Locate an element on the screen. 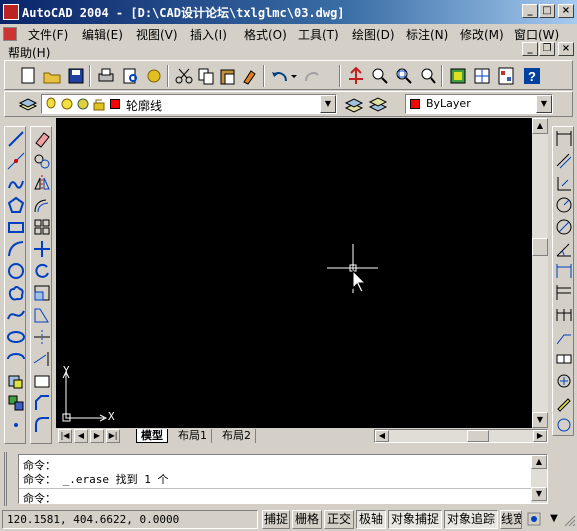 The image size is (577, 531). autocad-icon is located at coordinates (11, 12).